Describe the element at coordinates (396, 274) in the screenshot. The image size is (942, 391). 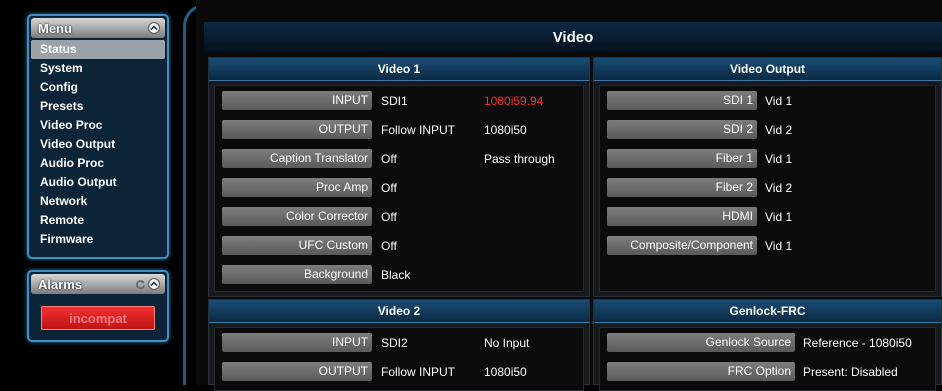
I see `background-value: Black` at that location.